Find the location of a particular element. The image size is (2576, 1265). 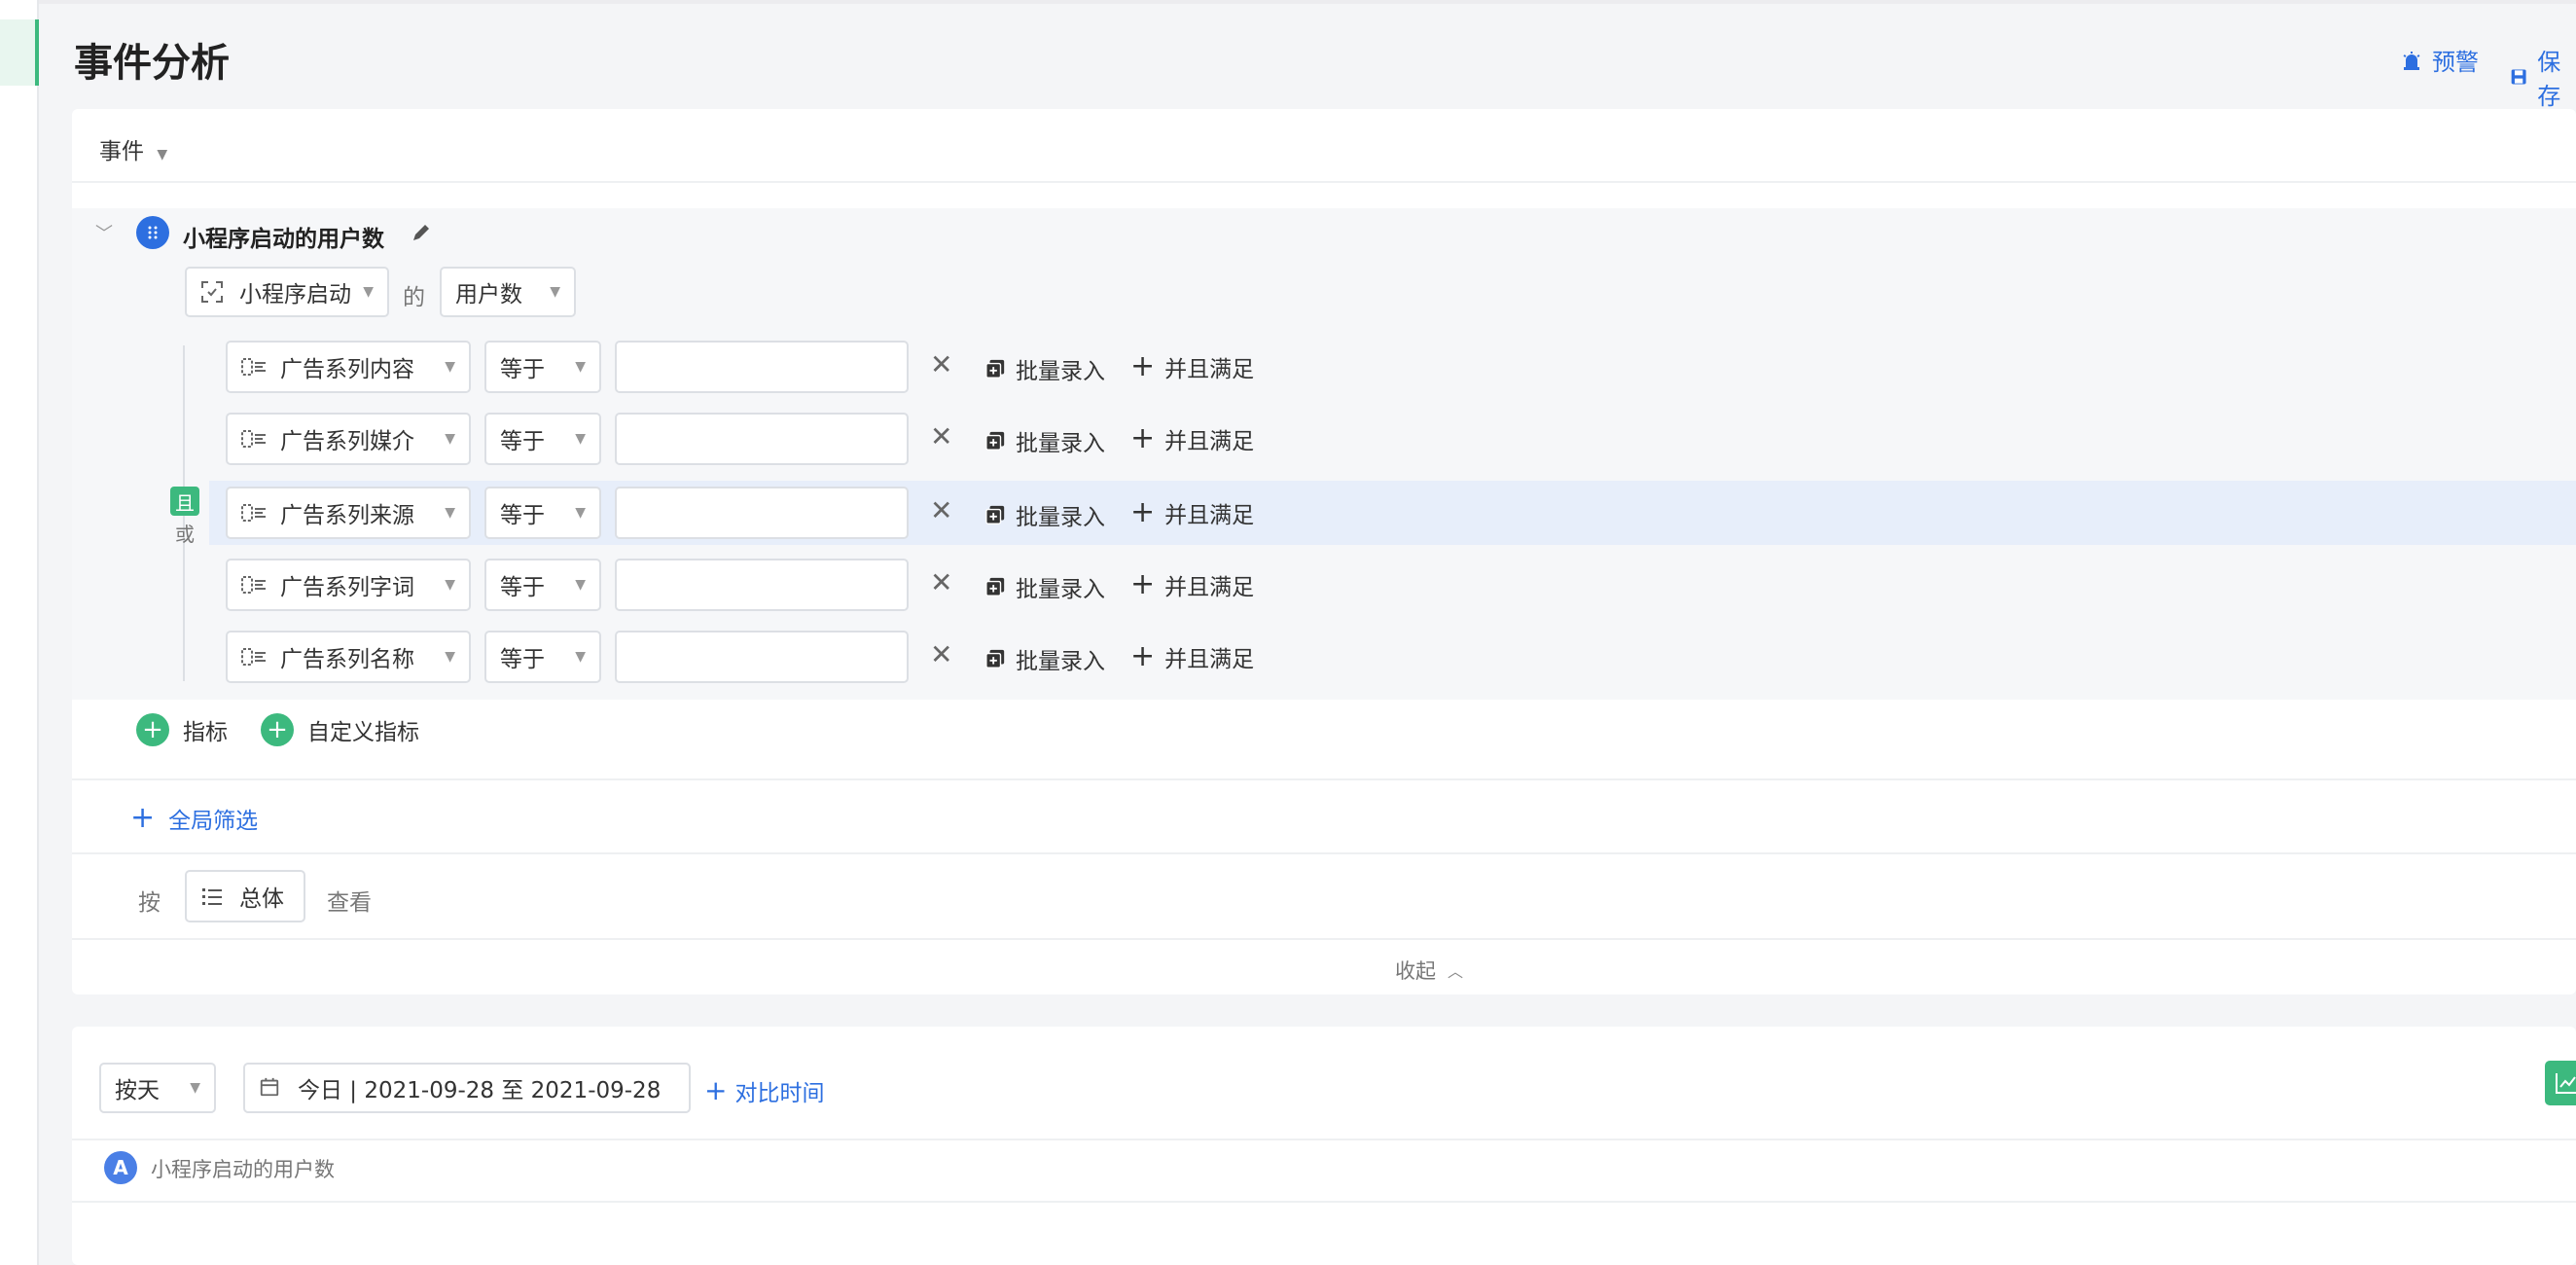

add-custom-metric-button: + 自定义指标 is located at coordinates (340, 730).